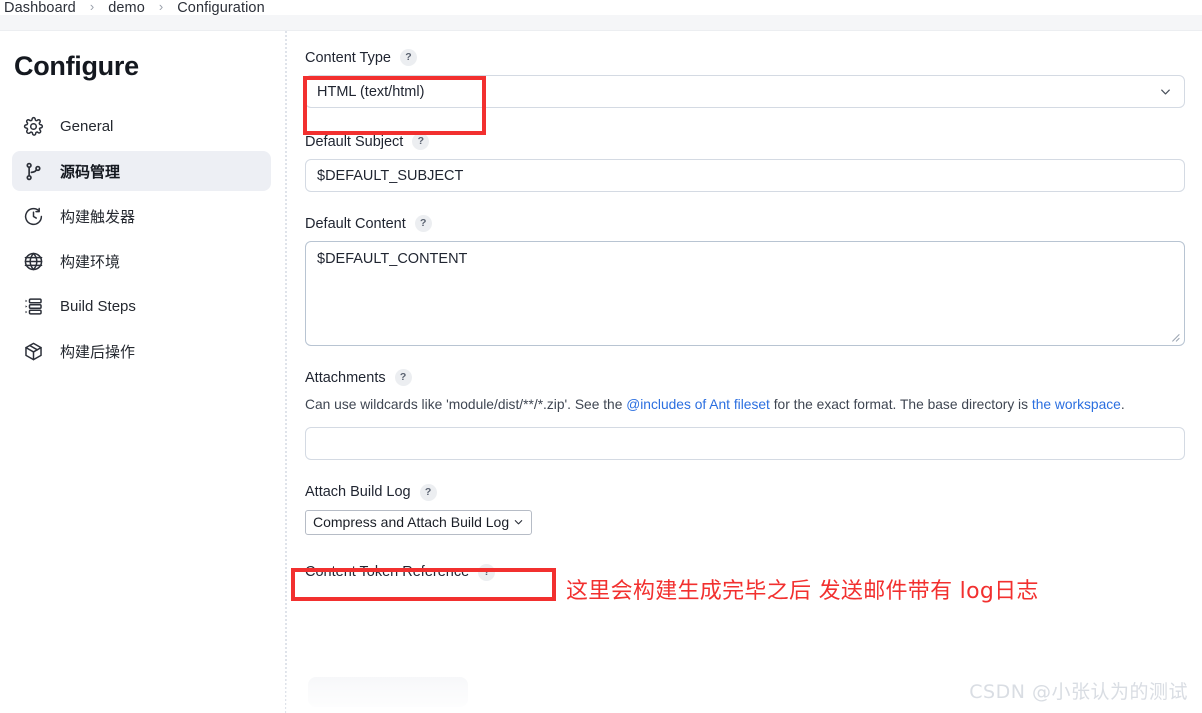 Image resolution: width=1202 pixels, height=713 pixels. I want to click on git-branch-icon, so click(33, 171).